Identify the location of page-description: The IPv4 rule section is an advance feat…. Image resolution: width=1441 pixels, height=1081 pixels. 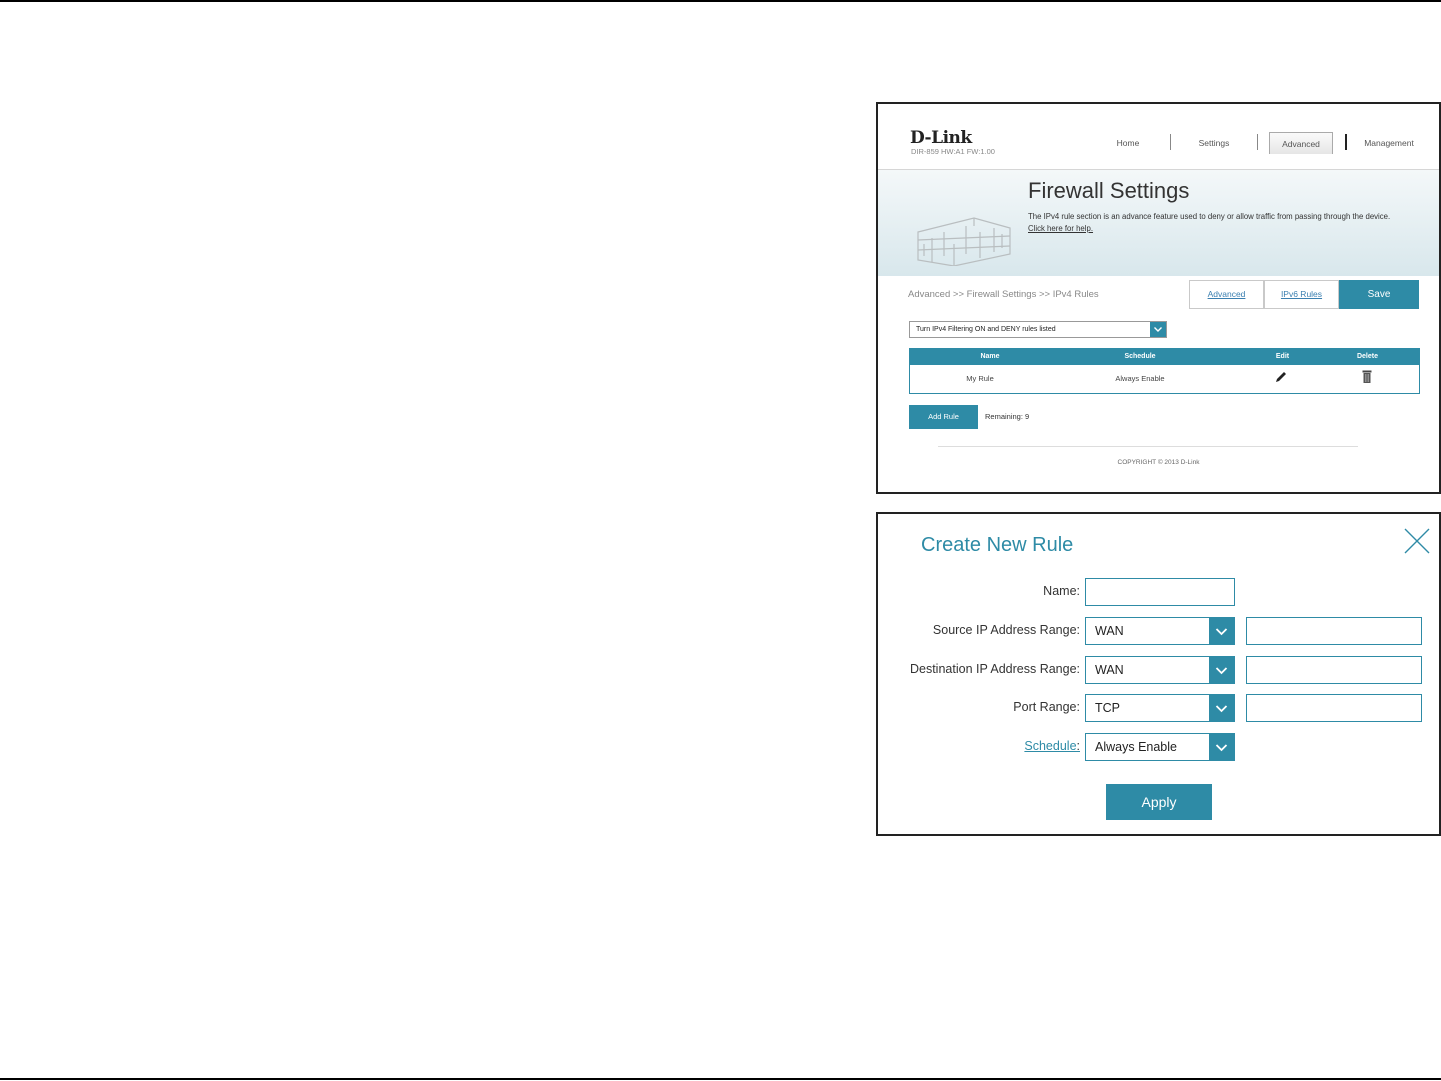
(1209, 216).